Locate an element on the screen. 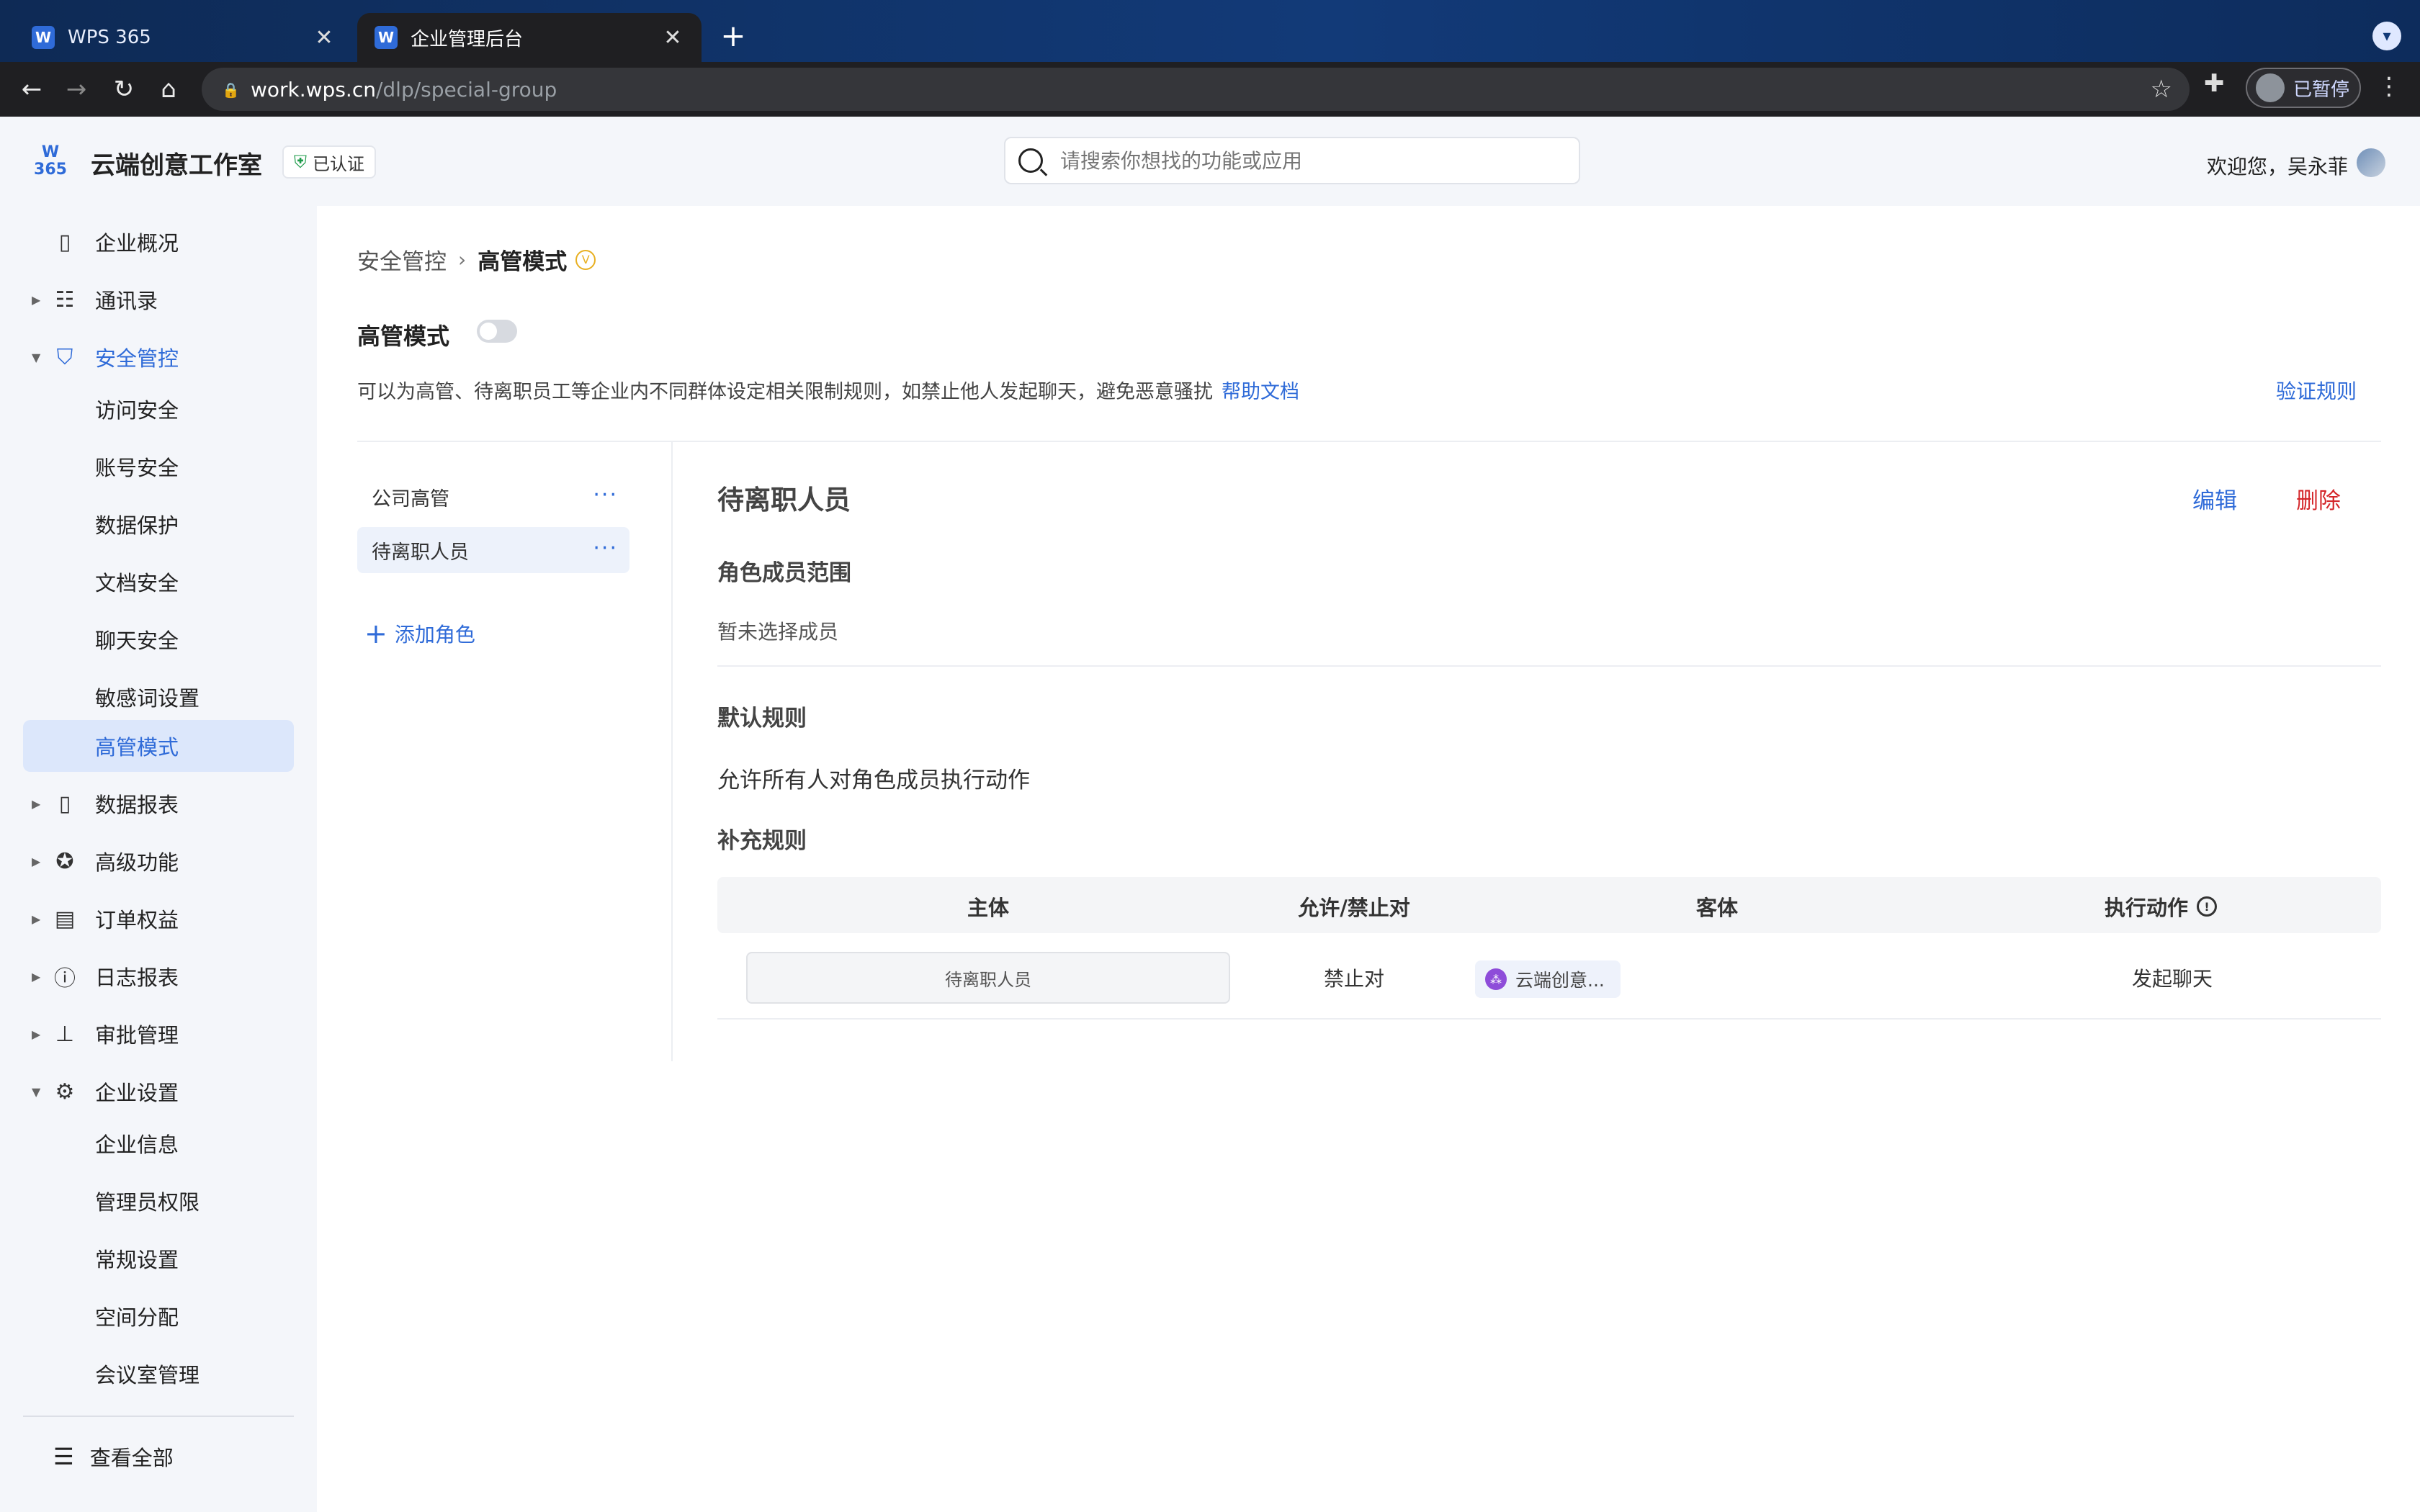 The image size is (2420, 1512). role-label: 公司高管 is located at coordinates (410, 498).